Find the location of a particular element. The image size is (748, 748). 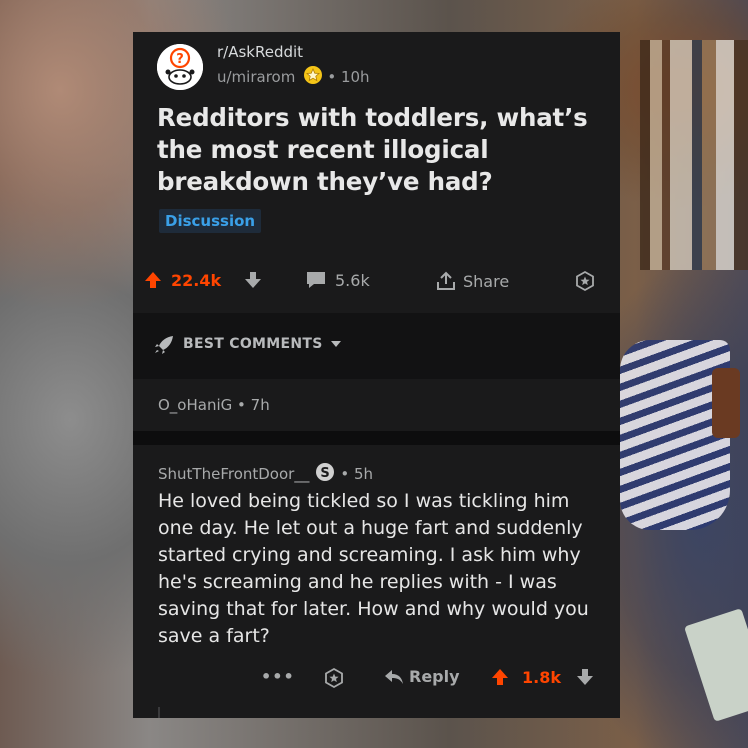

post-action-bar: 22.4k 5.6k Share is located at coordinates (376, 283).